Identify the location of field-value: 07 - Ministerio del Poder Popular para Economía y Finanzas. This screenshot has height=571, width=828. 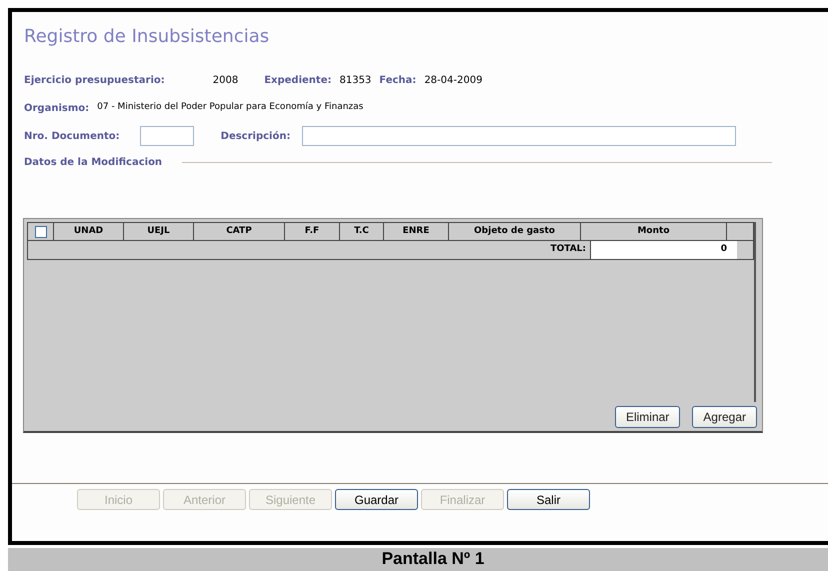
(230, 107).